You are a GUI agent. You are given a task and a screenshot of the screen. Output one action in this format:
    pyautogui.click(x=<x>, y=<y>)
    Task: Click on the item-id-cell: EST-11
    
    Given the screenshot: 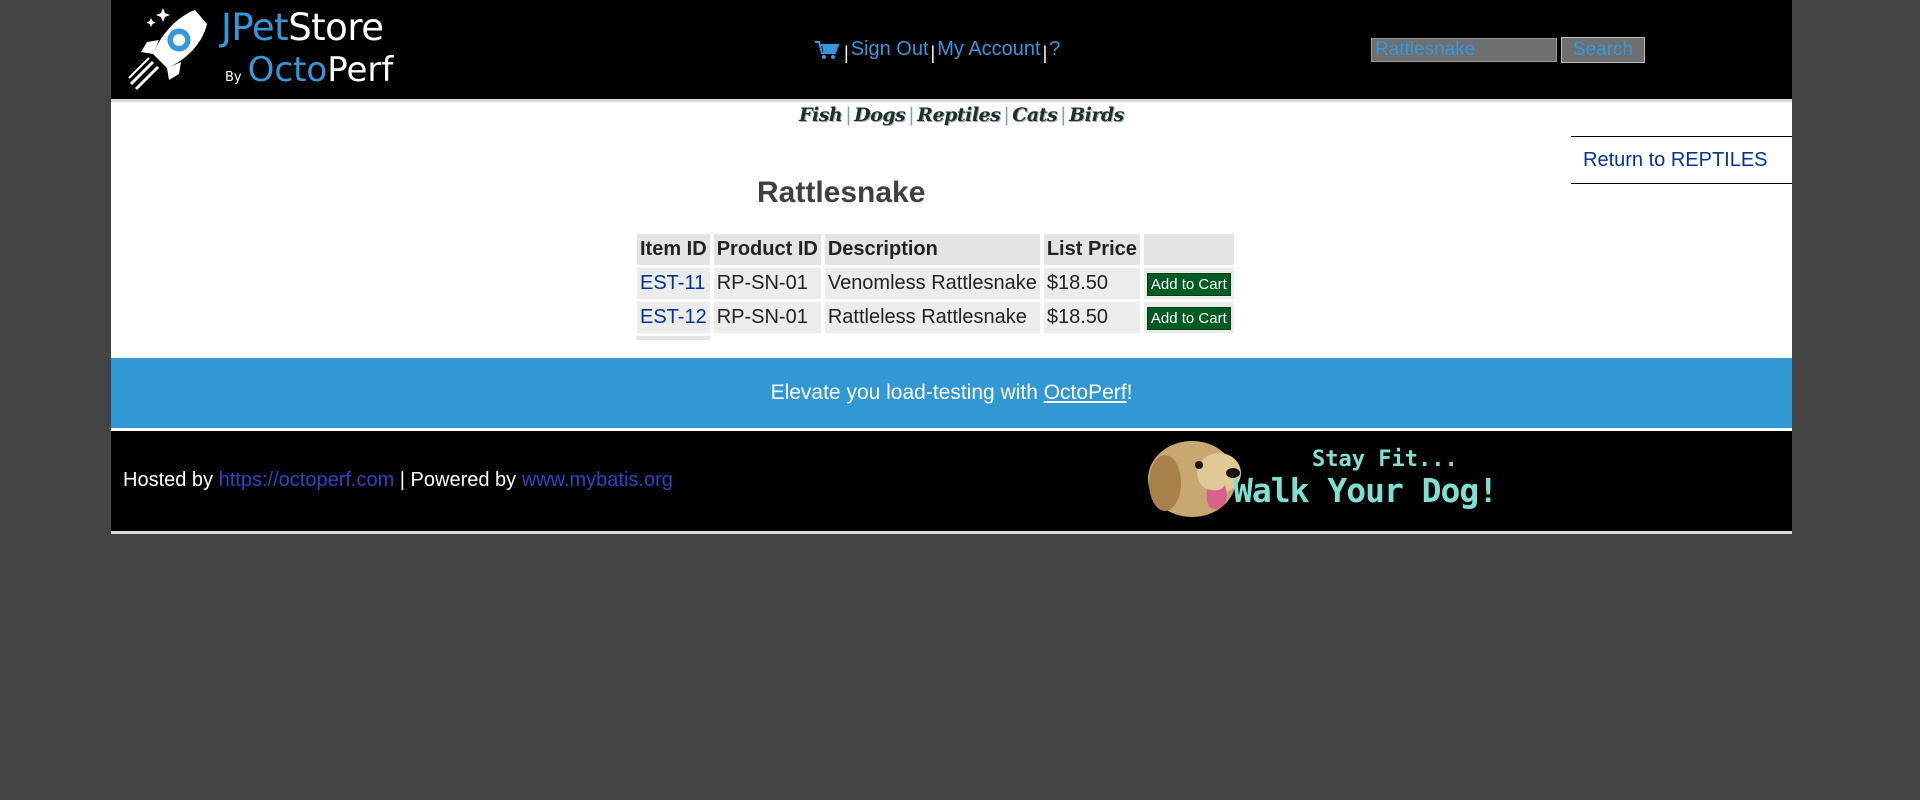 What is the action you would take?
    pyautogui.click(x=673, y=283)
    